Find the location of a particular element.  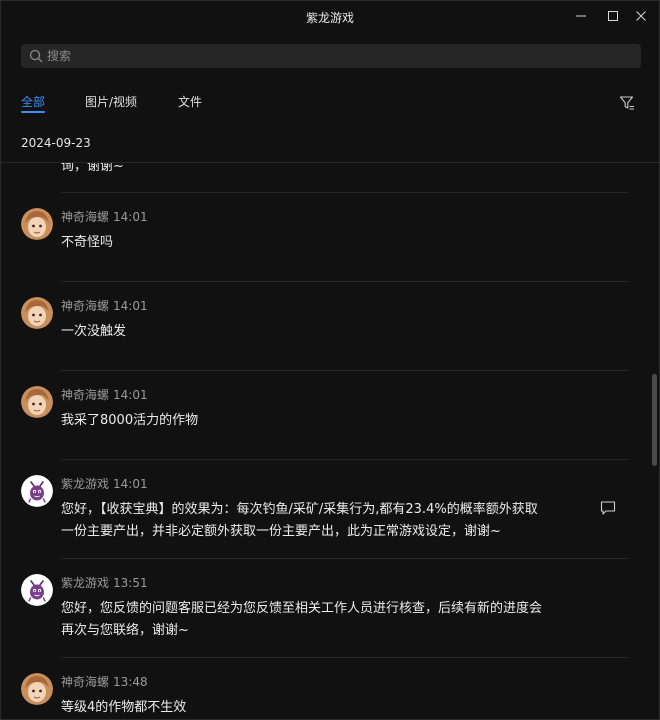

filter-tabs: 全部 图片/视频 文件 is located at coordinates (330, 105).